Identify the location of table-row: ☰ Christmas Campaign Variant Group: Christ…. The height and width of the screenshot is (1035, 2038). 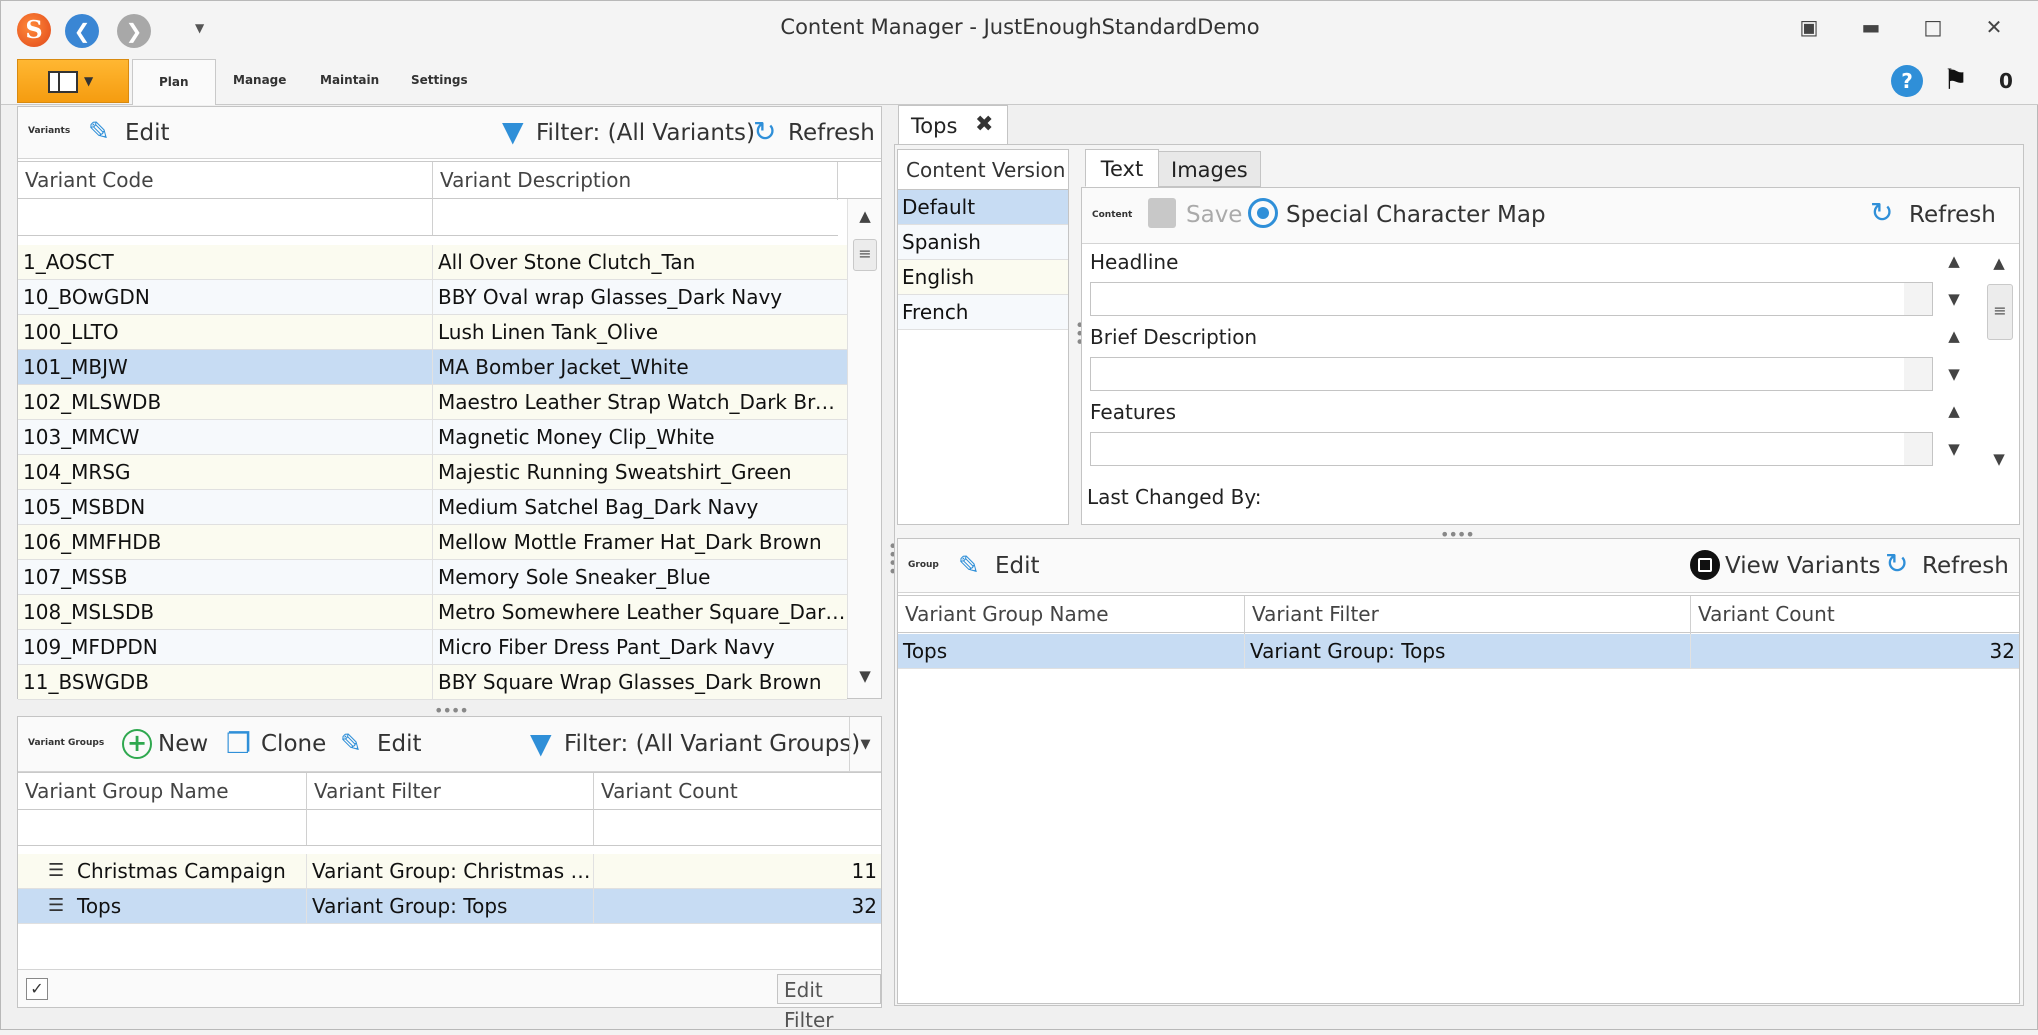
(449, 871).